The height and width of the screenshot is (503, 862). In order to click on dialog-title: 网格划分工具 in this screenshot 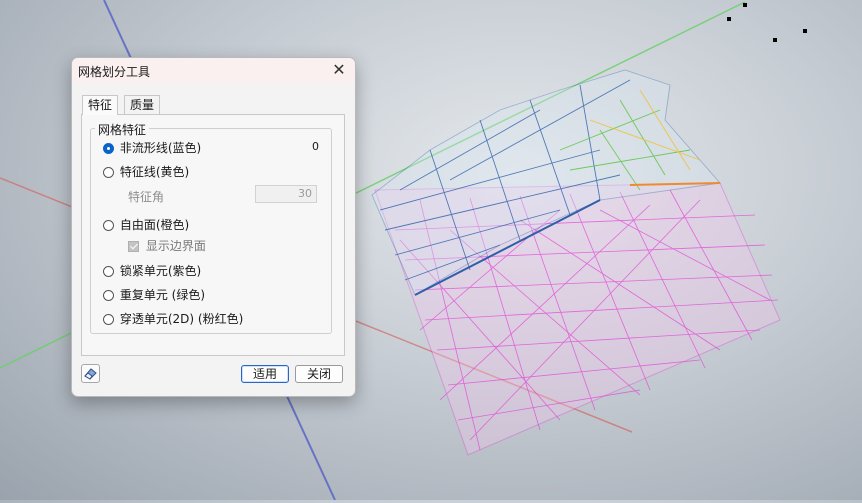, I will do `click(114, 72)`.